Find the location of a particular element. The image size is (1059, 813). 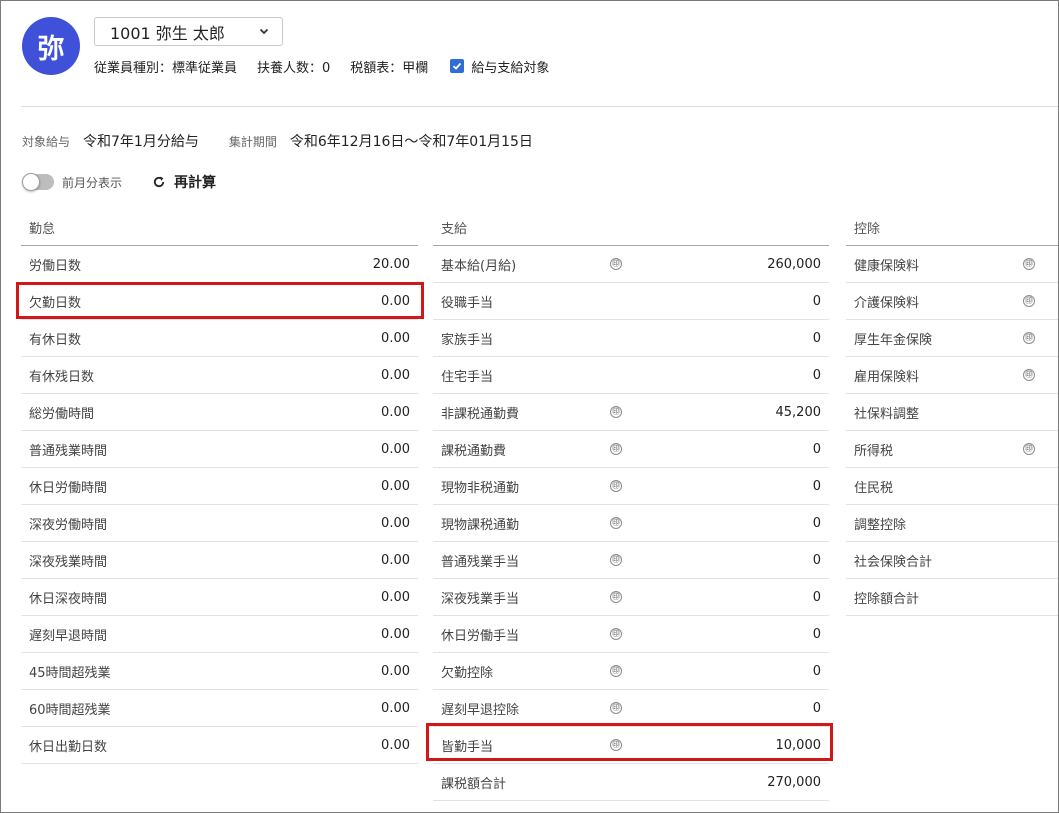

attendance-row: 60時間超残業 0.00 is located at coordinates (219, 708).